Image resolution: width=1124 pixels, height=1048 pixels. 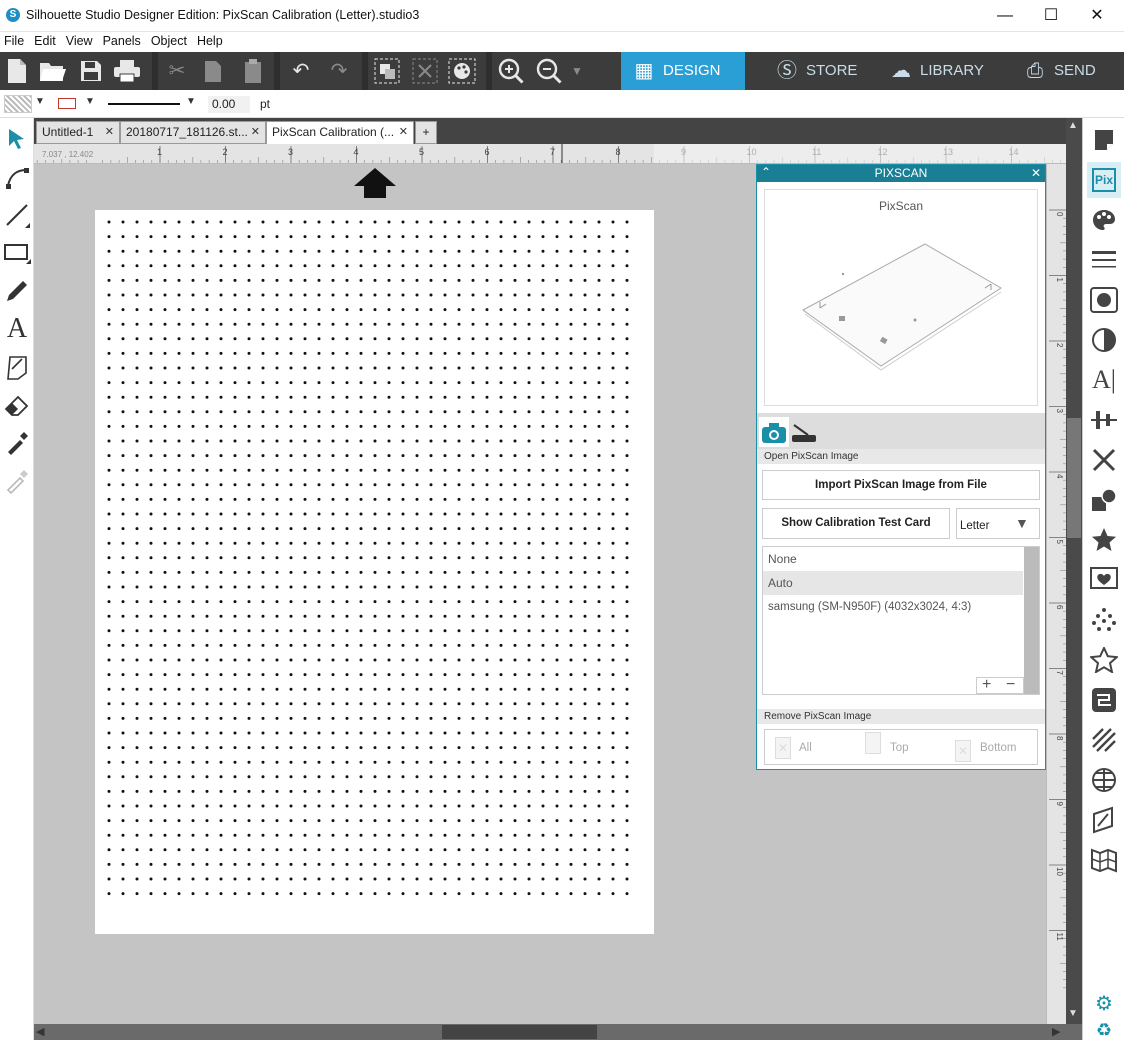 I want to click on nav-design-tab: ▦ DESIGN, so click(x=683, y=71).